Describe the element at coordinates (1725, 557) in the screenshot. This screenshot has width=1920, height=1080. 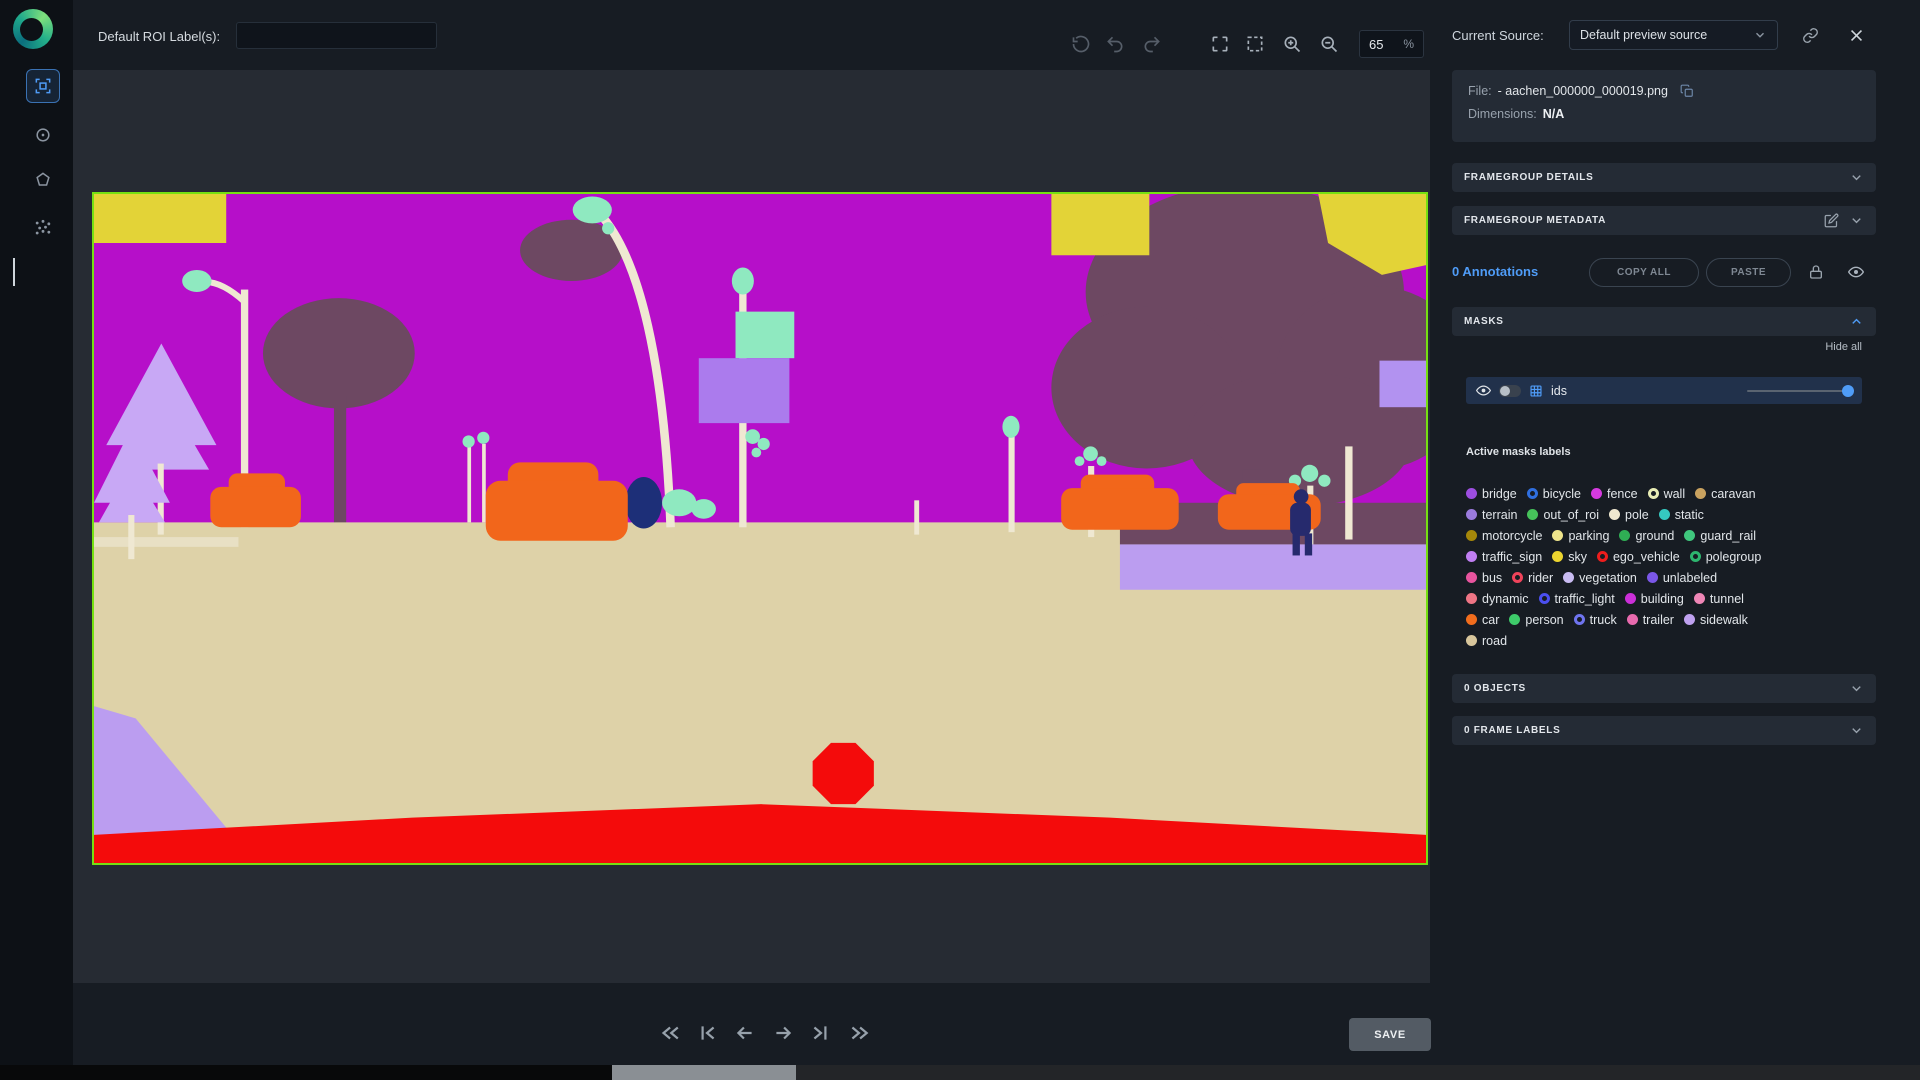
I see `mask-chip-polegroup: polegroup` at that location.